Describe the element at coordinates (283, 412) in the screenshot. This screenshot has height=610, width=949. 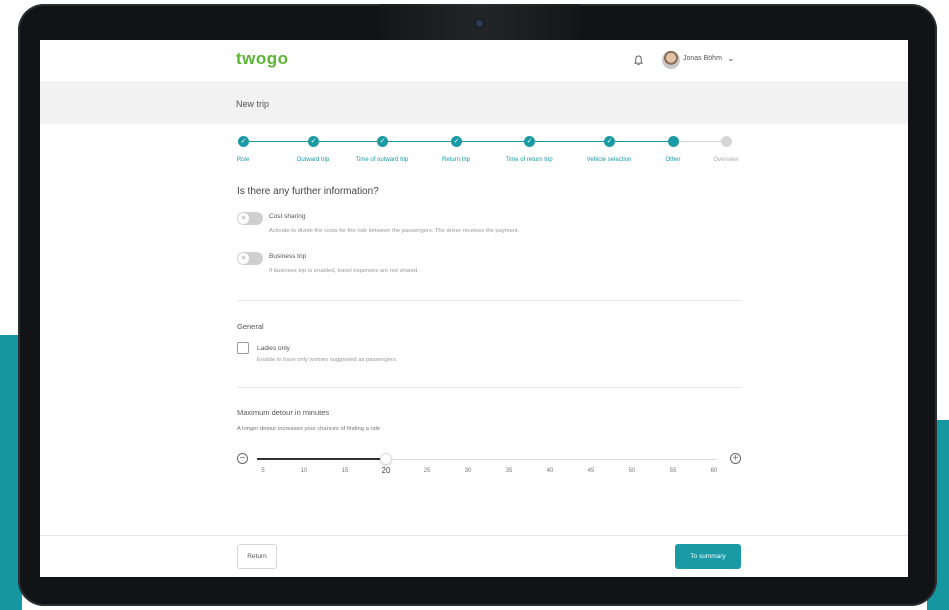
I see `detour-heading: Maximum detour in minutes` at that location.